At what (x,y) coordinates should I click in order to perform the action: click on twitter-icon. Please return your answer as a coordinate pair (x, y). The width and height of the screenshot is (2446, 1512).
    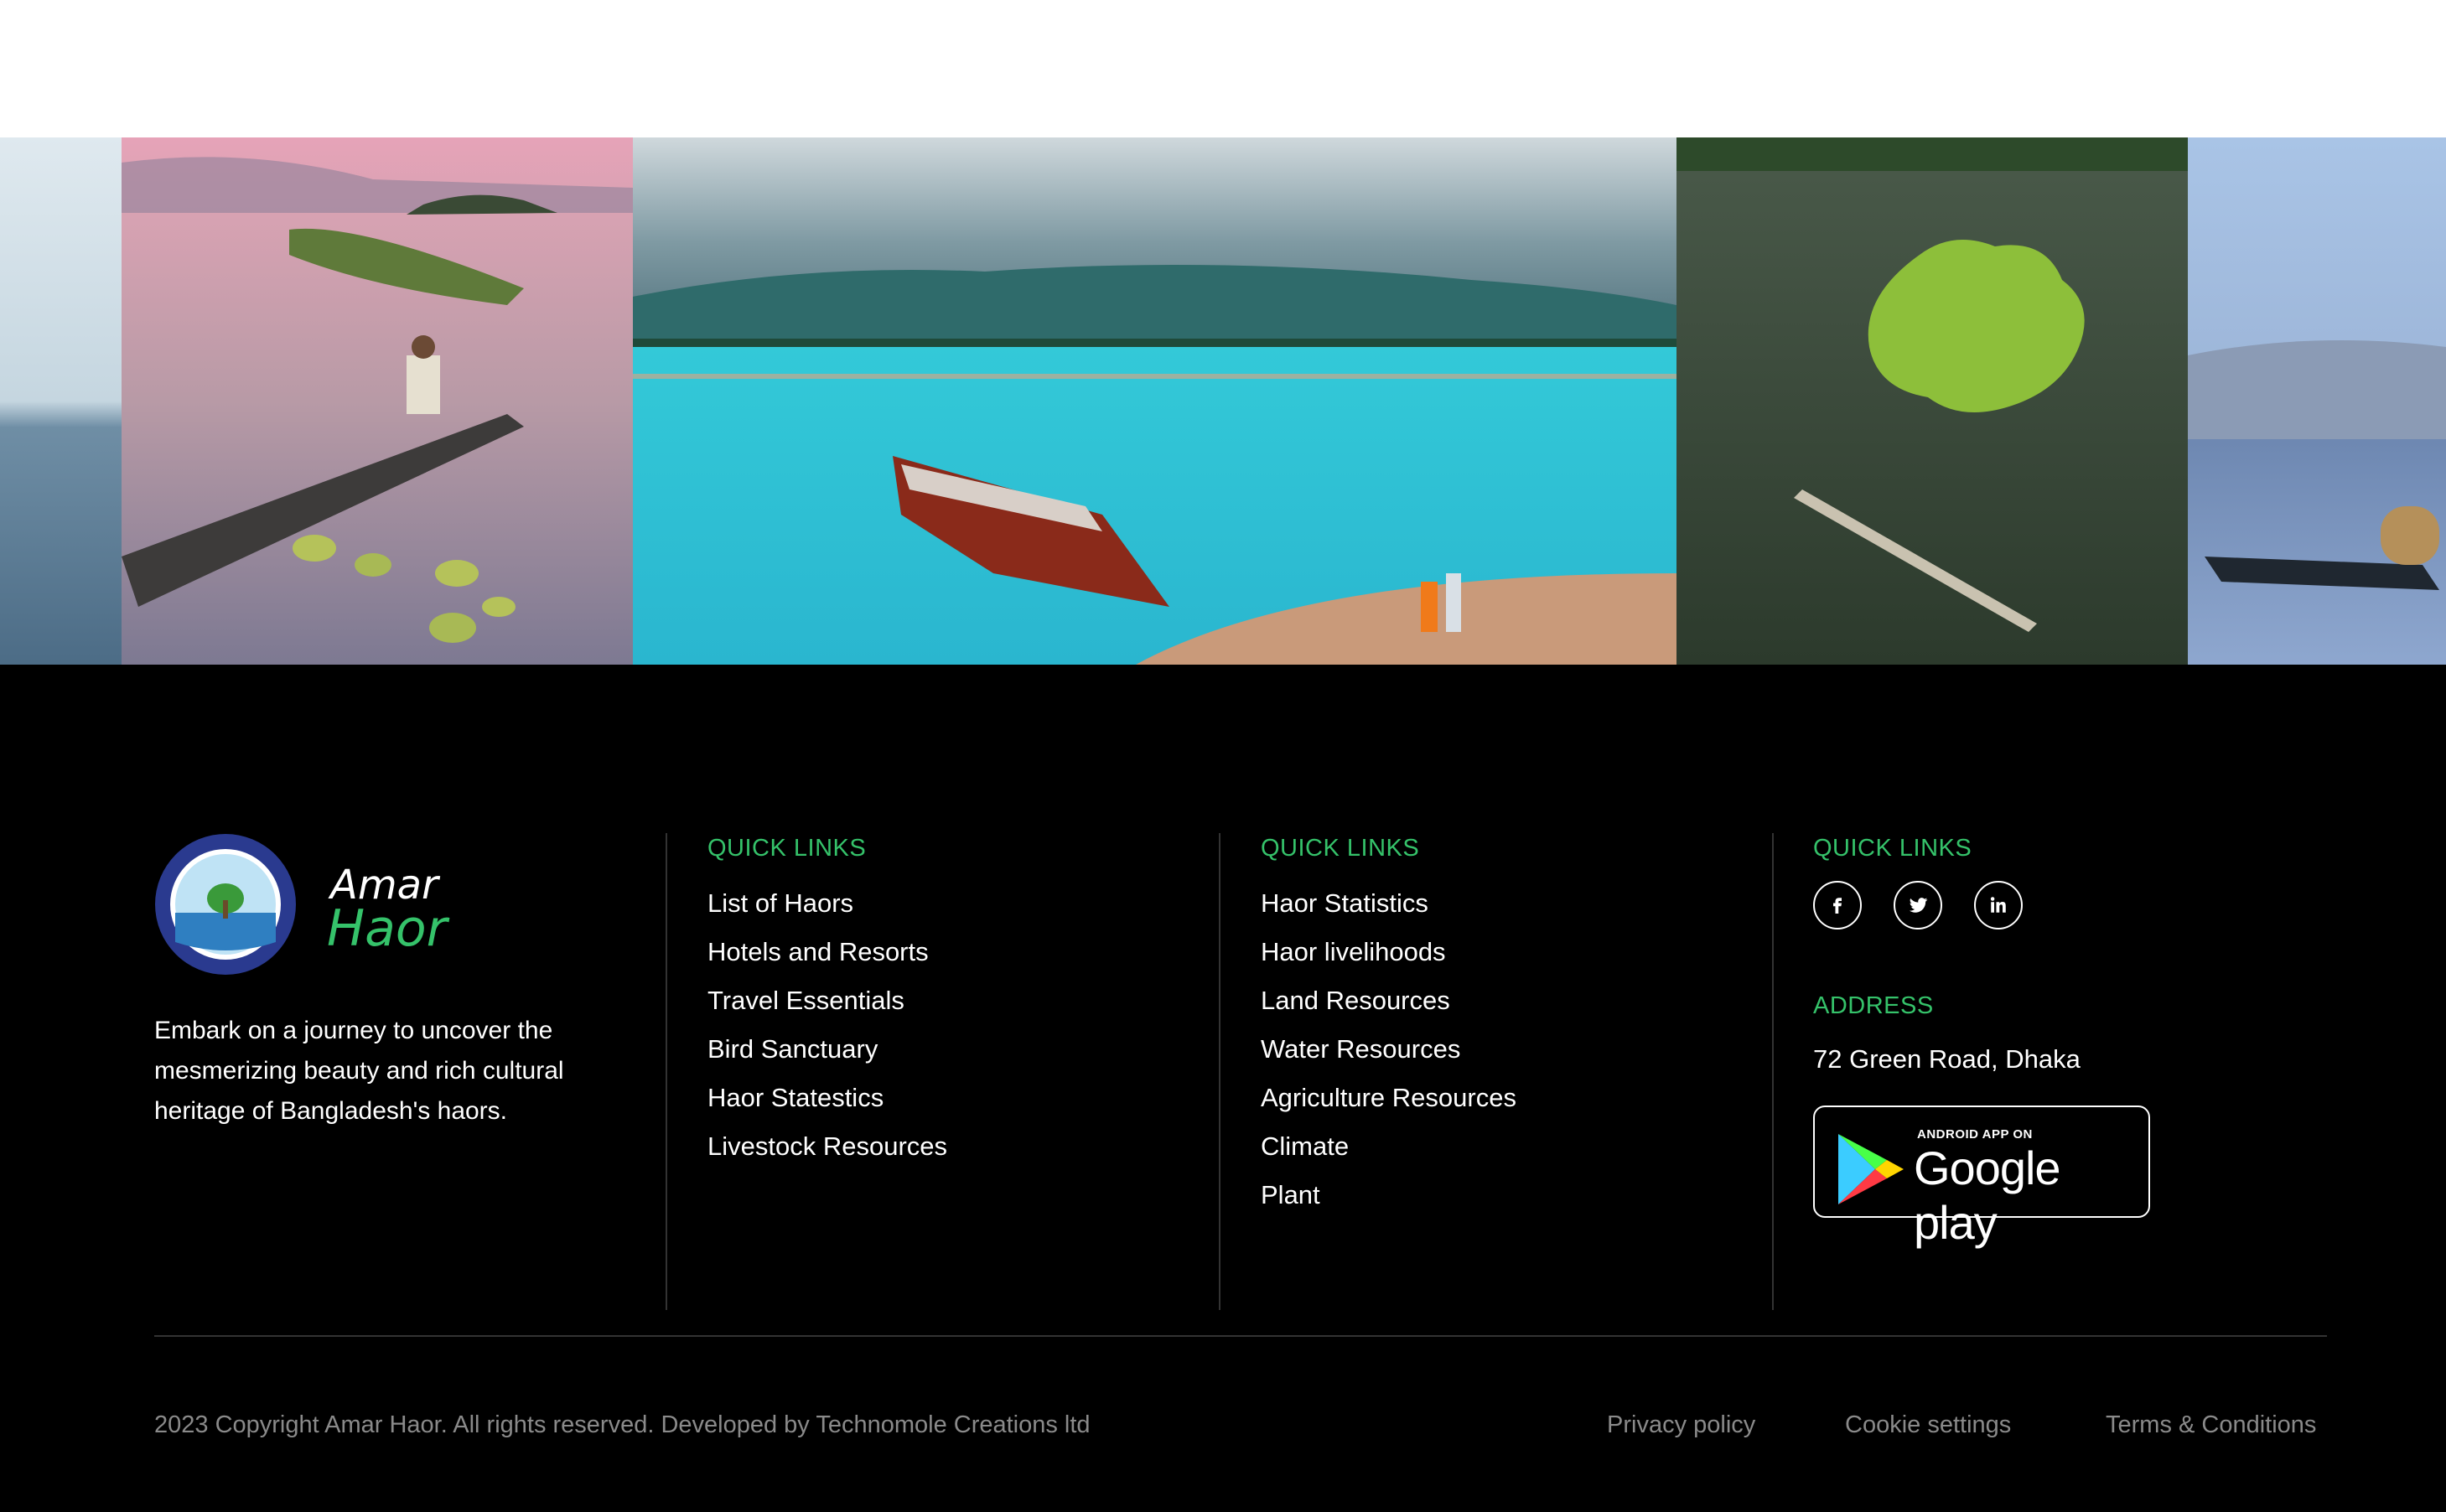
    Looking at the image, I should click on (1919, 905).